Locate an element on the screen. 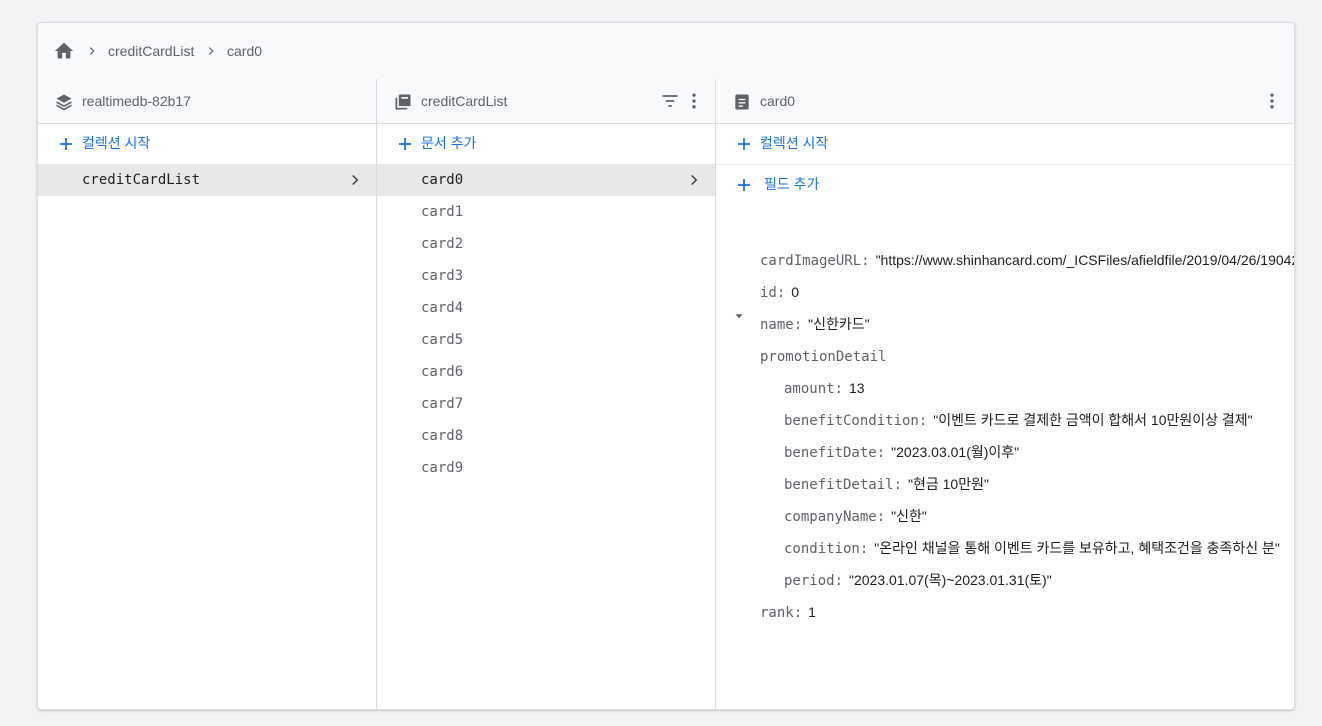  field-value: "2023.01.07(목)~2023.01.31(토)" is located at coordinates (950, 580).